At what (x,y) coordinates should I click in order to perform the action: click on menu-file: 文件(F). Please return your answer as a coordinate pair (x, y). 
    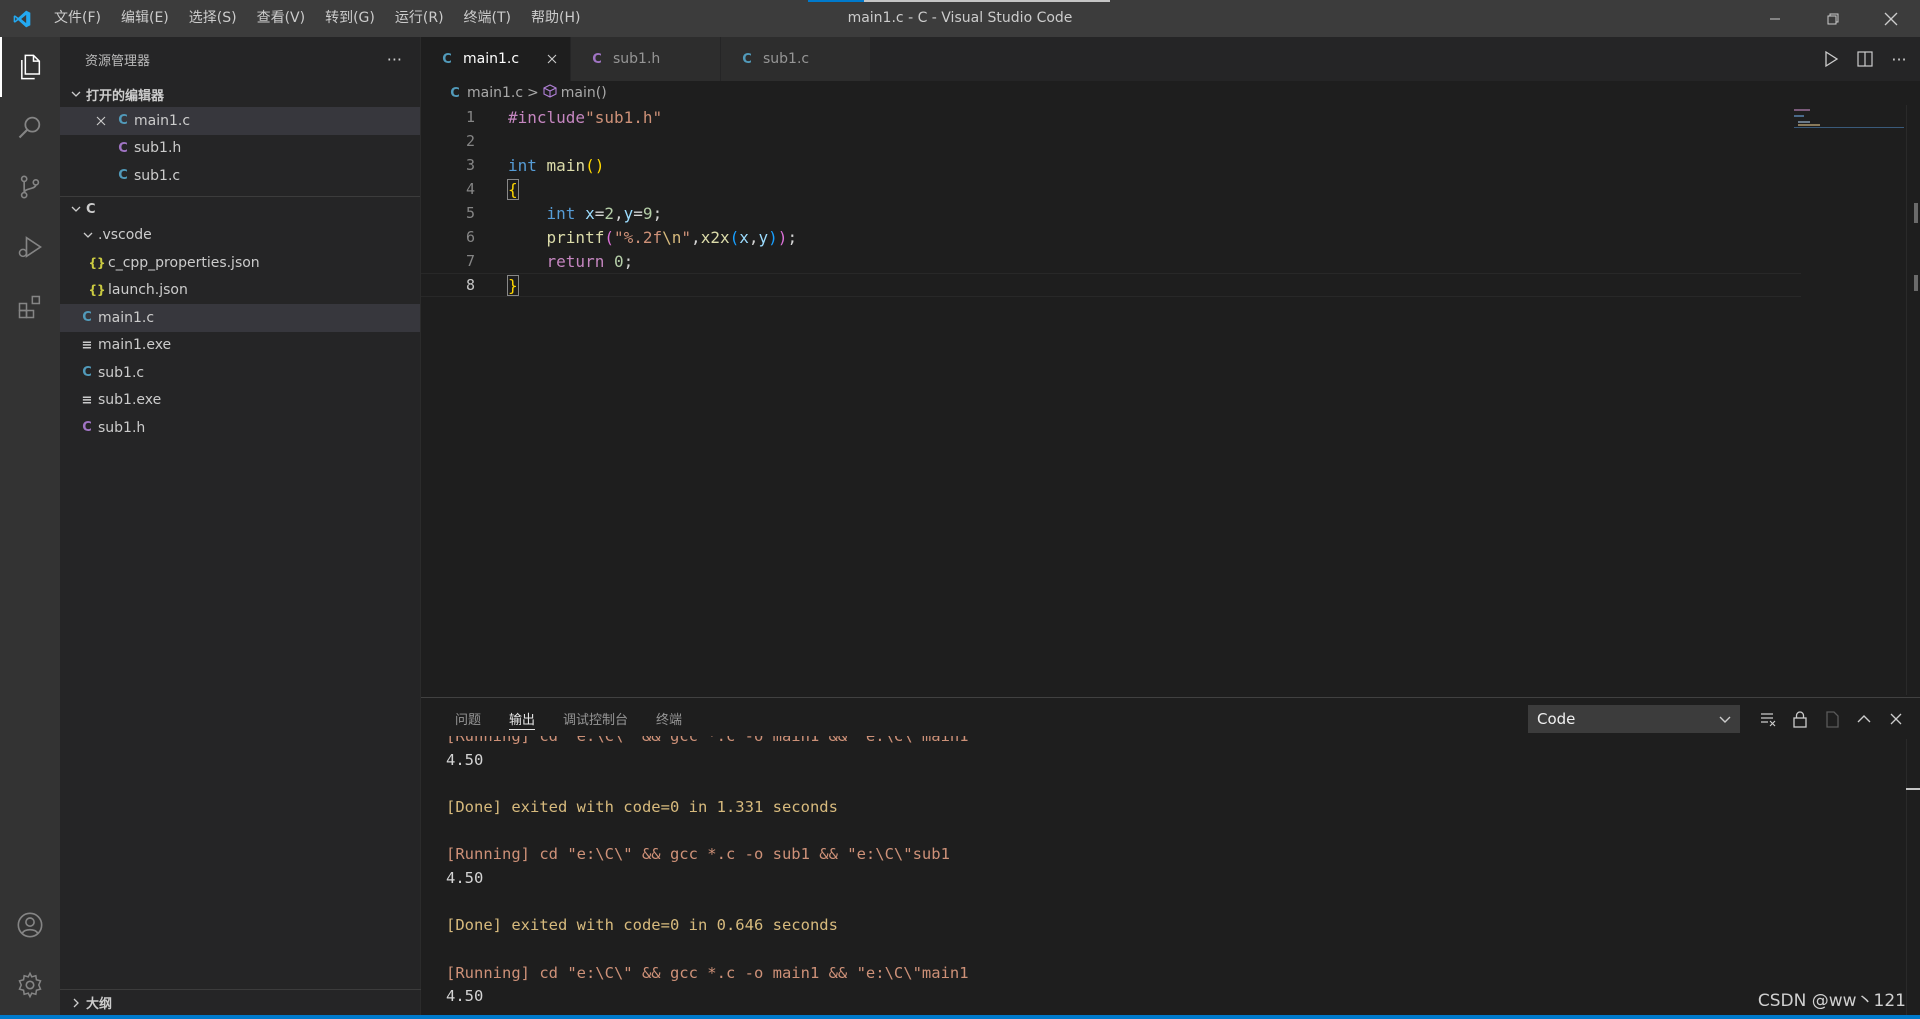
    Looking at the image, I should click on (77, 18).